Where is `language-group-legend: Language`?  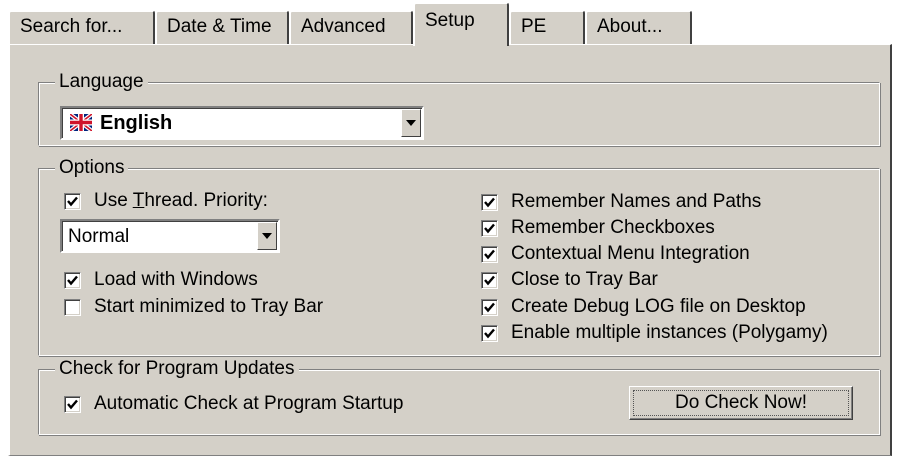
language-group-legend: Language is located at coordinates (101, 82).